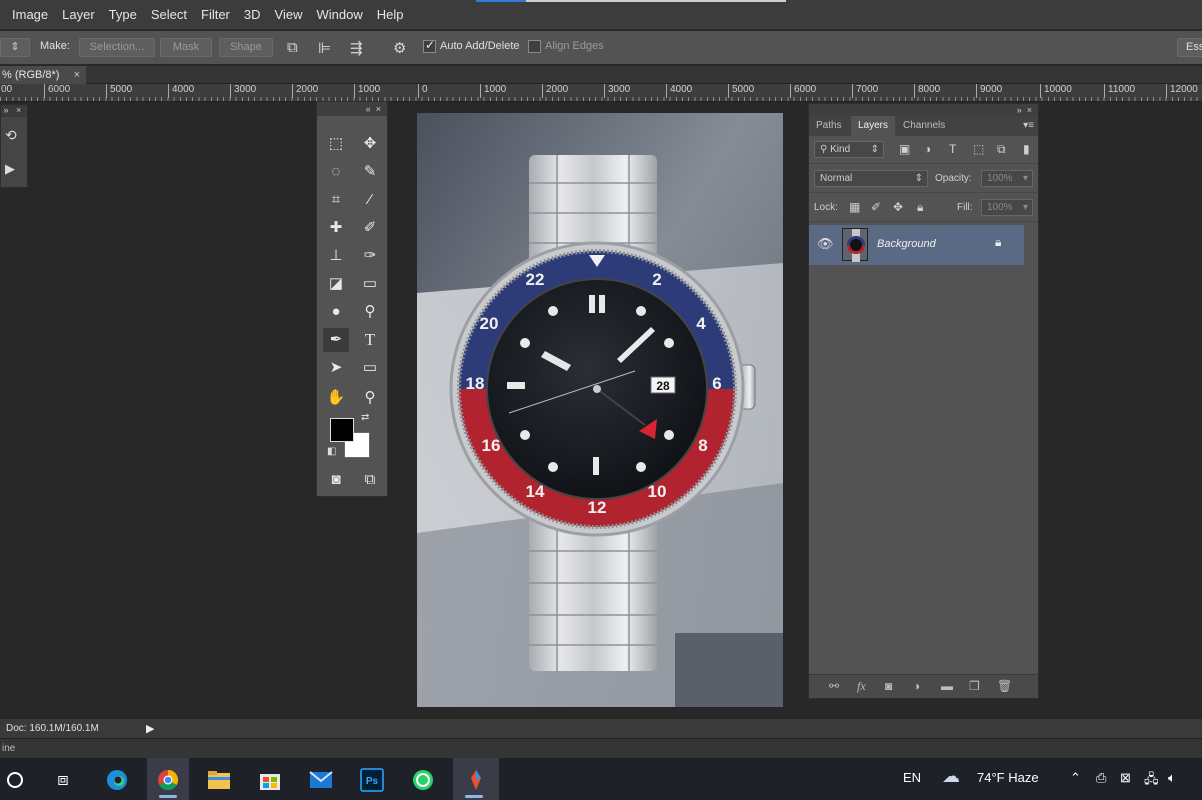 This screenshot has width=1202, height=800. What do you see at coordinates (834, 686) in the screenshot?
I see `link-layers-icon: ⚯` at bounding box center [834, 686].